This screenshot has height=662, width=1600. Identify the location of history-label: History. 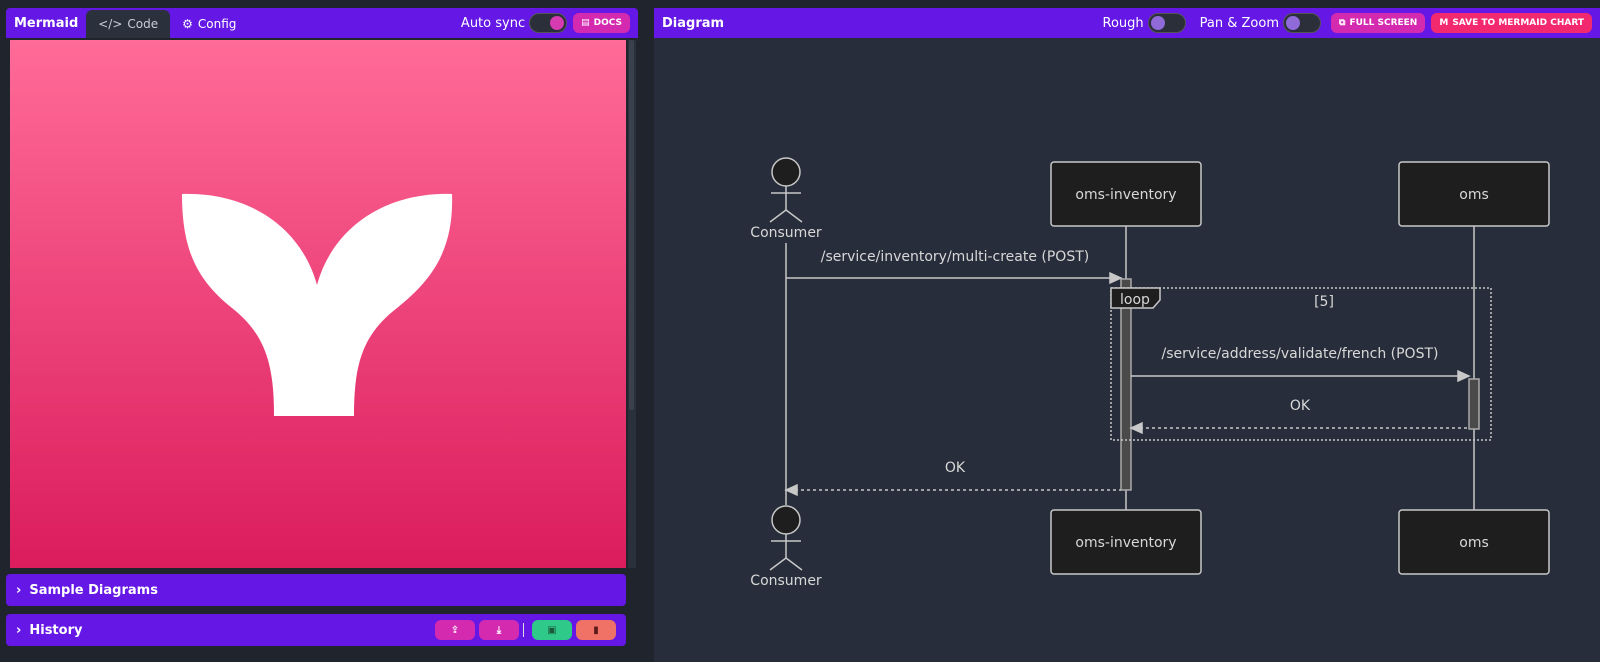
(56, 630).